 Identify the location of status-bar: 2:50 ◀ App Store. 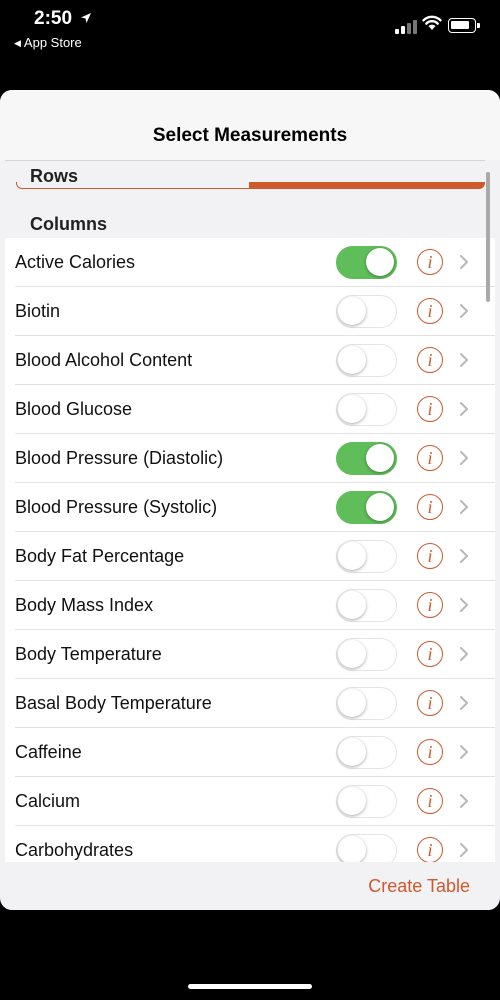
(250, 30).